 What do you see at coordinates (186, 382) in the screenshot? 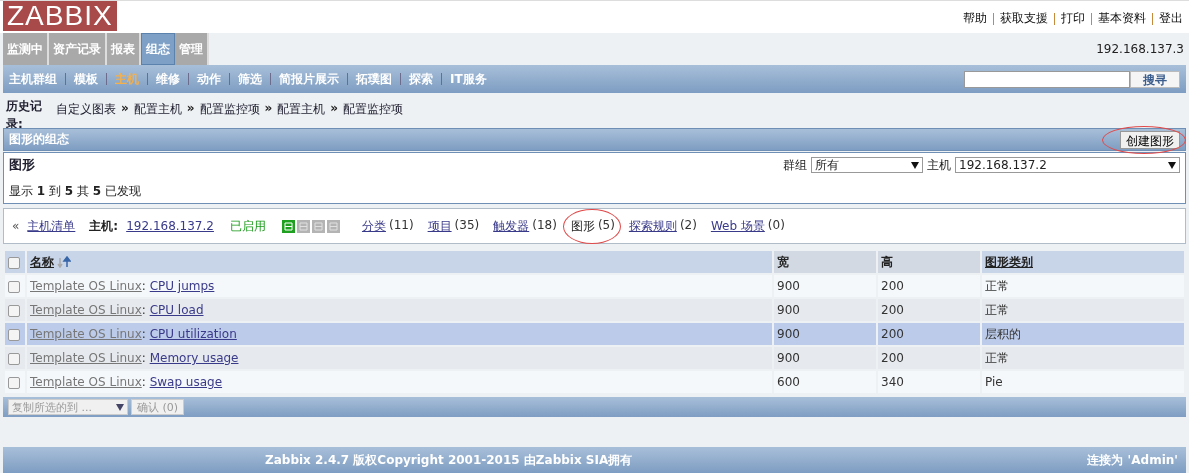
I see `graph-link: Swap usage` at bounding box center [186, 382].